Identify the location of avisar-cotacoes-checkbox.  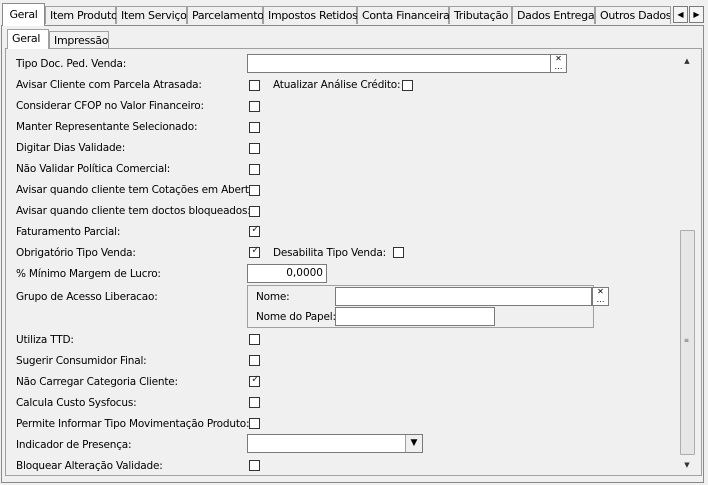
(254, 190).